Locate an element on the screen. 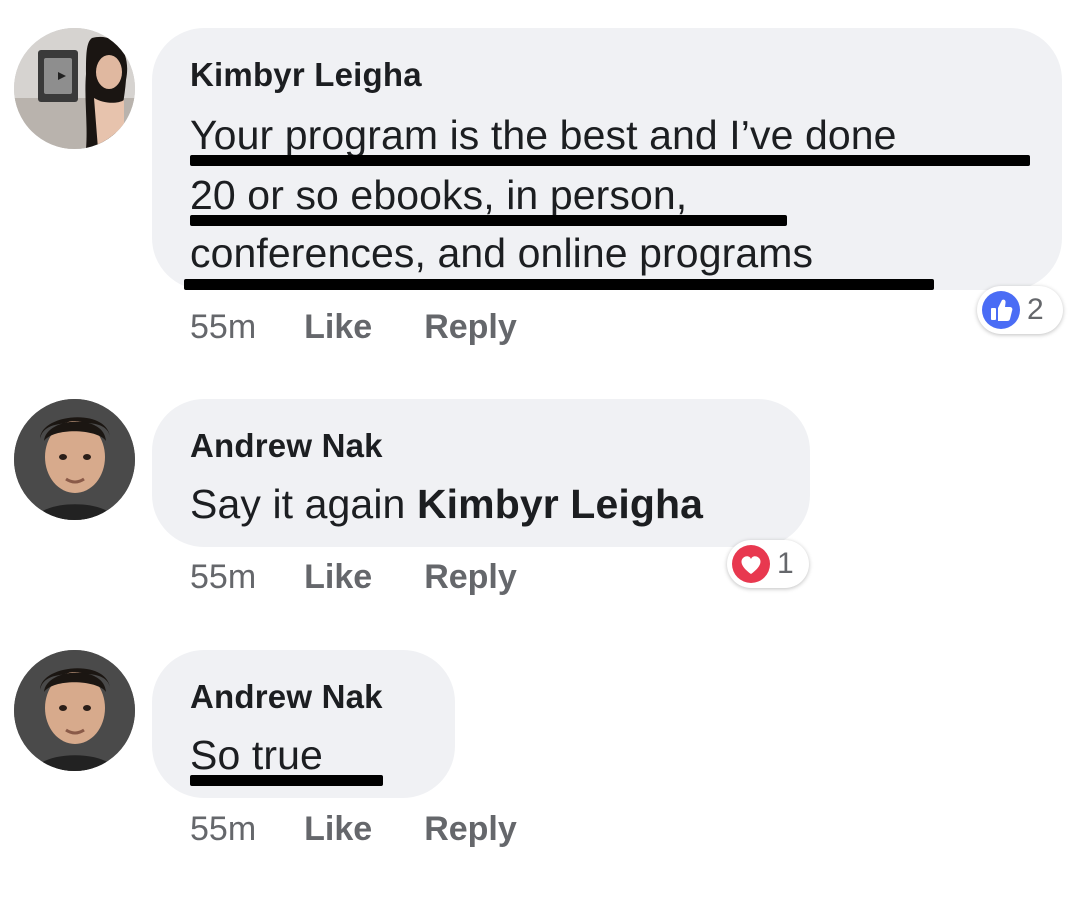  comment-text: Say it again Kimbyr Leigha is located at coordinates (446, 504).